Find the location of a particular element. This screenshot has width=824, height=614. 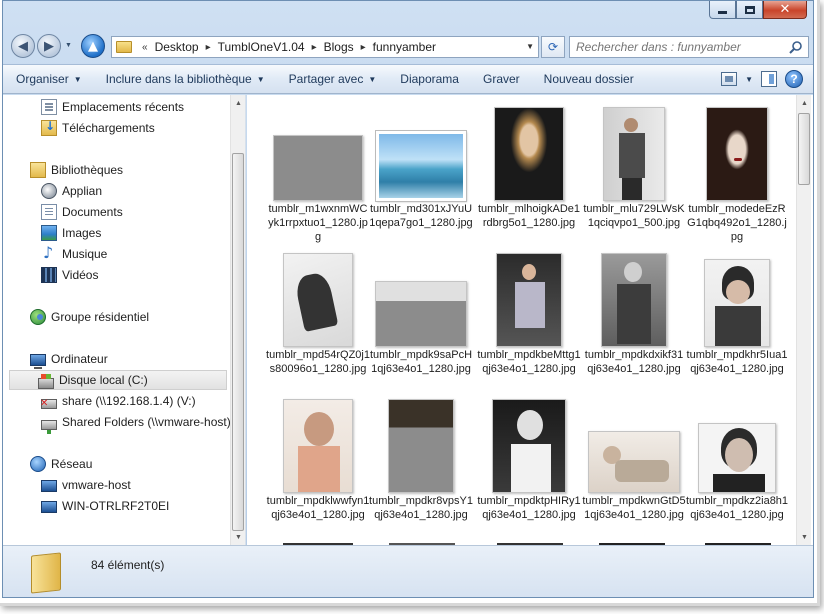

close-icon: ✕ is located at coordinates (785, 9).